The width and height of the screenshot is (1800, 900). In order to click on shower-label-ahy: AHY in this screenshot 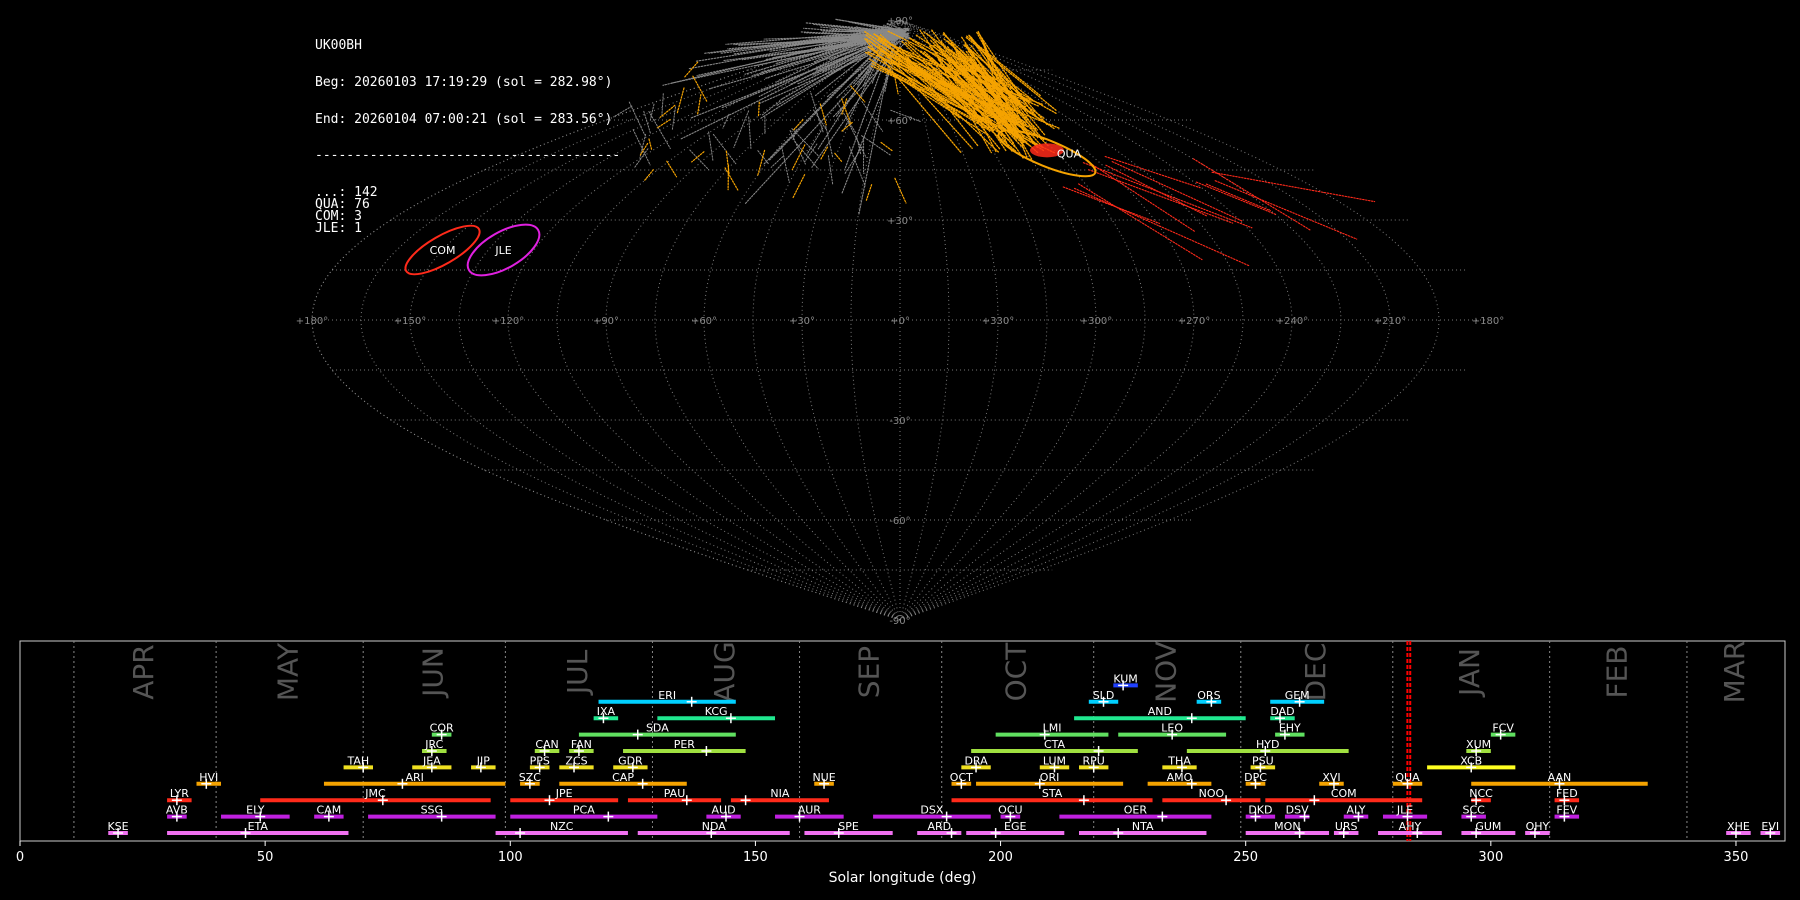, I will do `click(1410, 826)`.